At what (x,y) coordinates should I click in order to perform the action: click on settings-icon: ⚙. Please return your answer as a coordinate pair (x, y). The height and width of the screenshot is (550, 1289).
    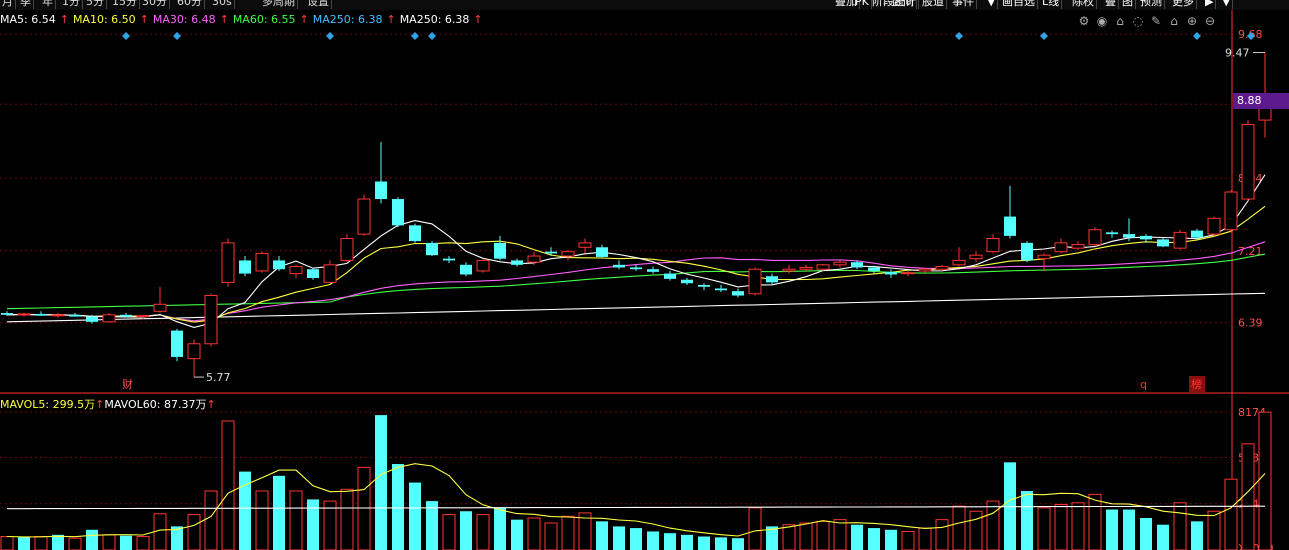
    Looking at the image, I should click on (1084, 21).